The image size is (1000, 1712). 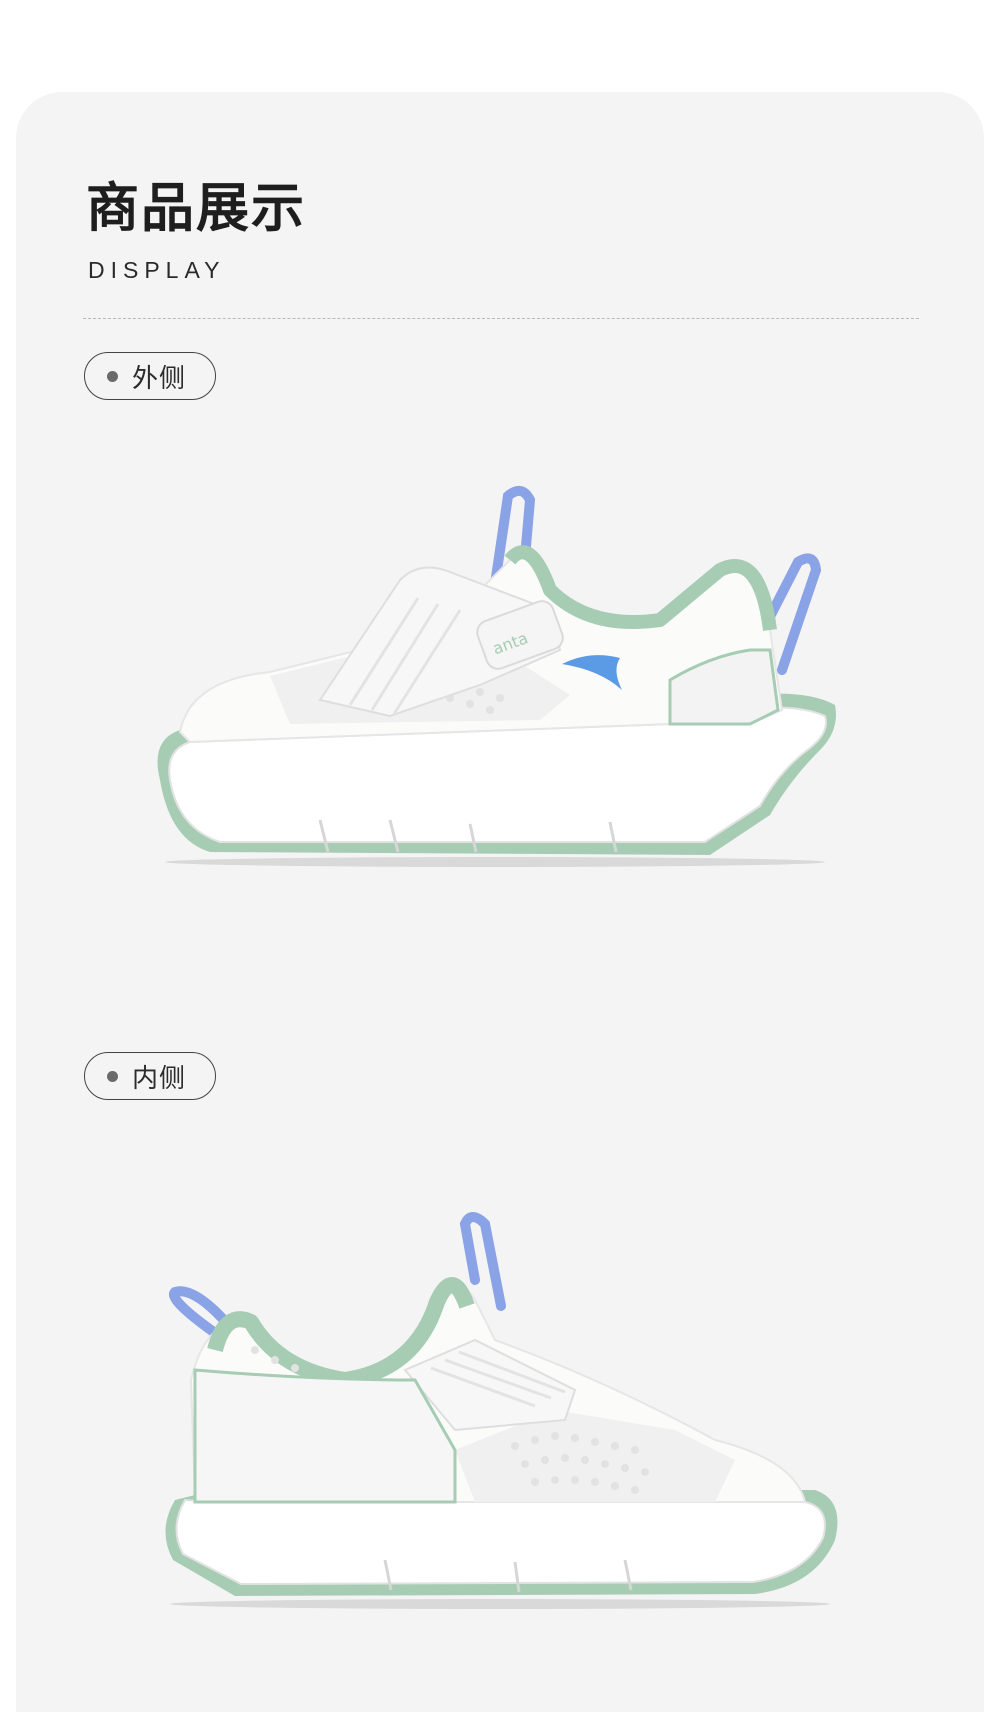 I want to click on view-tag-label: 内侧, so click(x=159, y=1078).